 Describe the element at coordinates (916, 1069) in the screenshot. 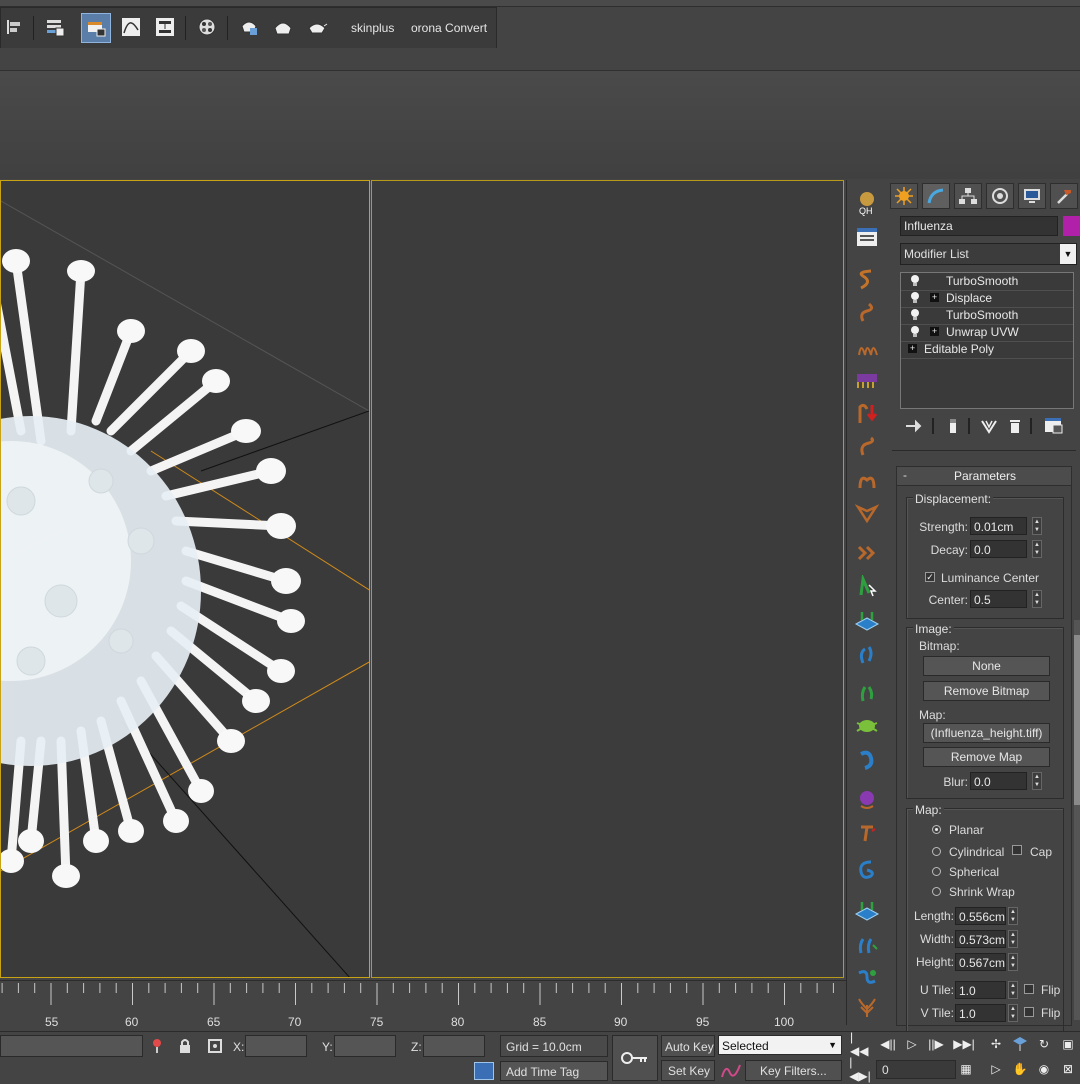

I see `current-frame-field: 0` at that location.